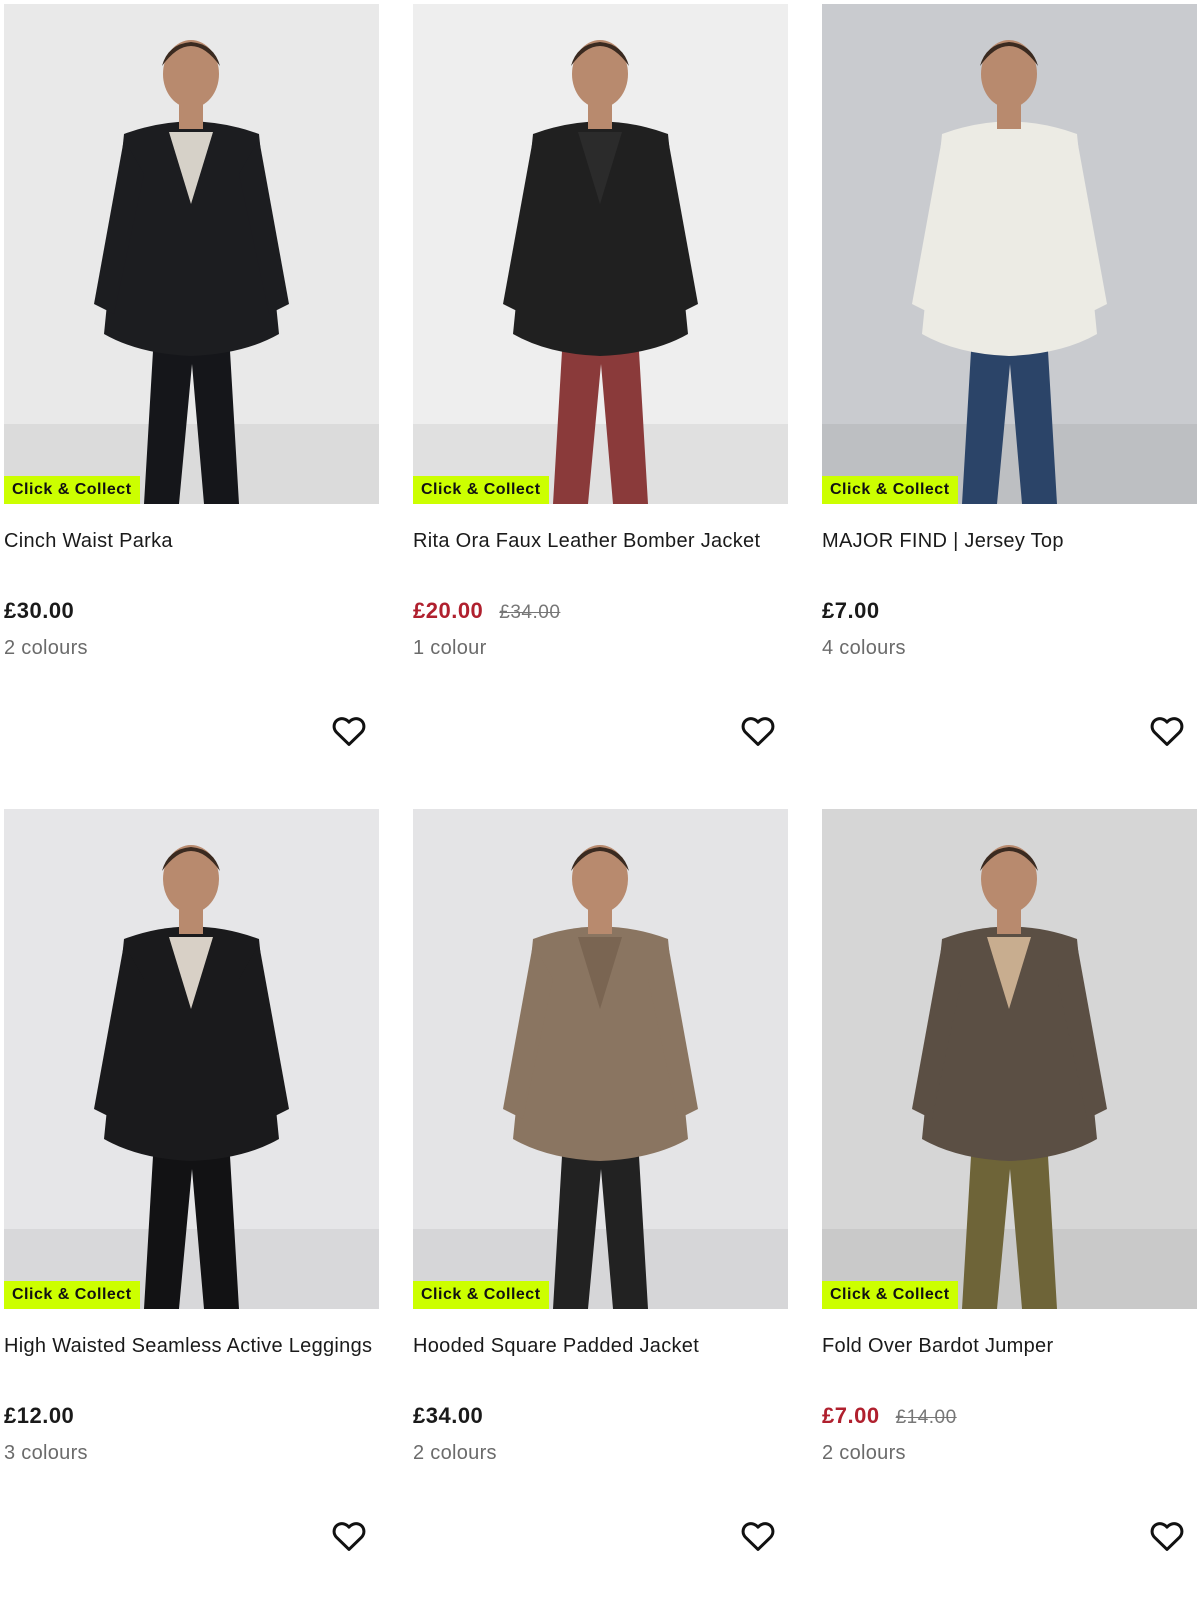 Image resolution: width=1200 pixels, height=1609 pixels. What do you see at coordinates (926, 1417) in the screenshot?
I see `was-price: £14.00` at bounding box center [926, 1417].